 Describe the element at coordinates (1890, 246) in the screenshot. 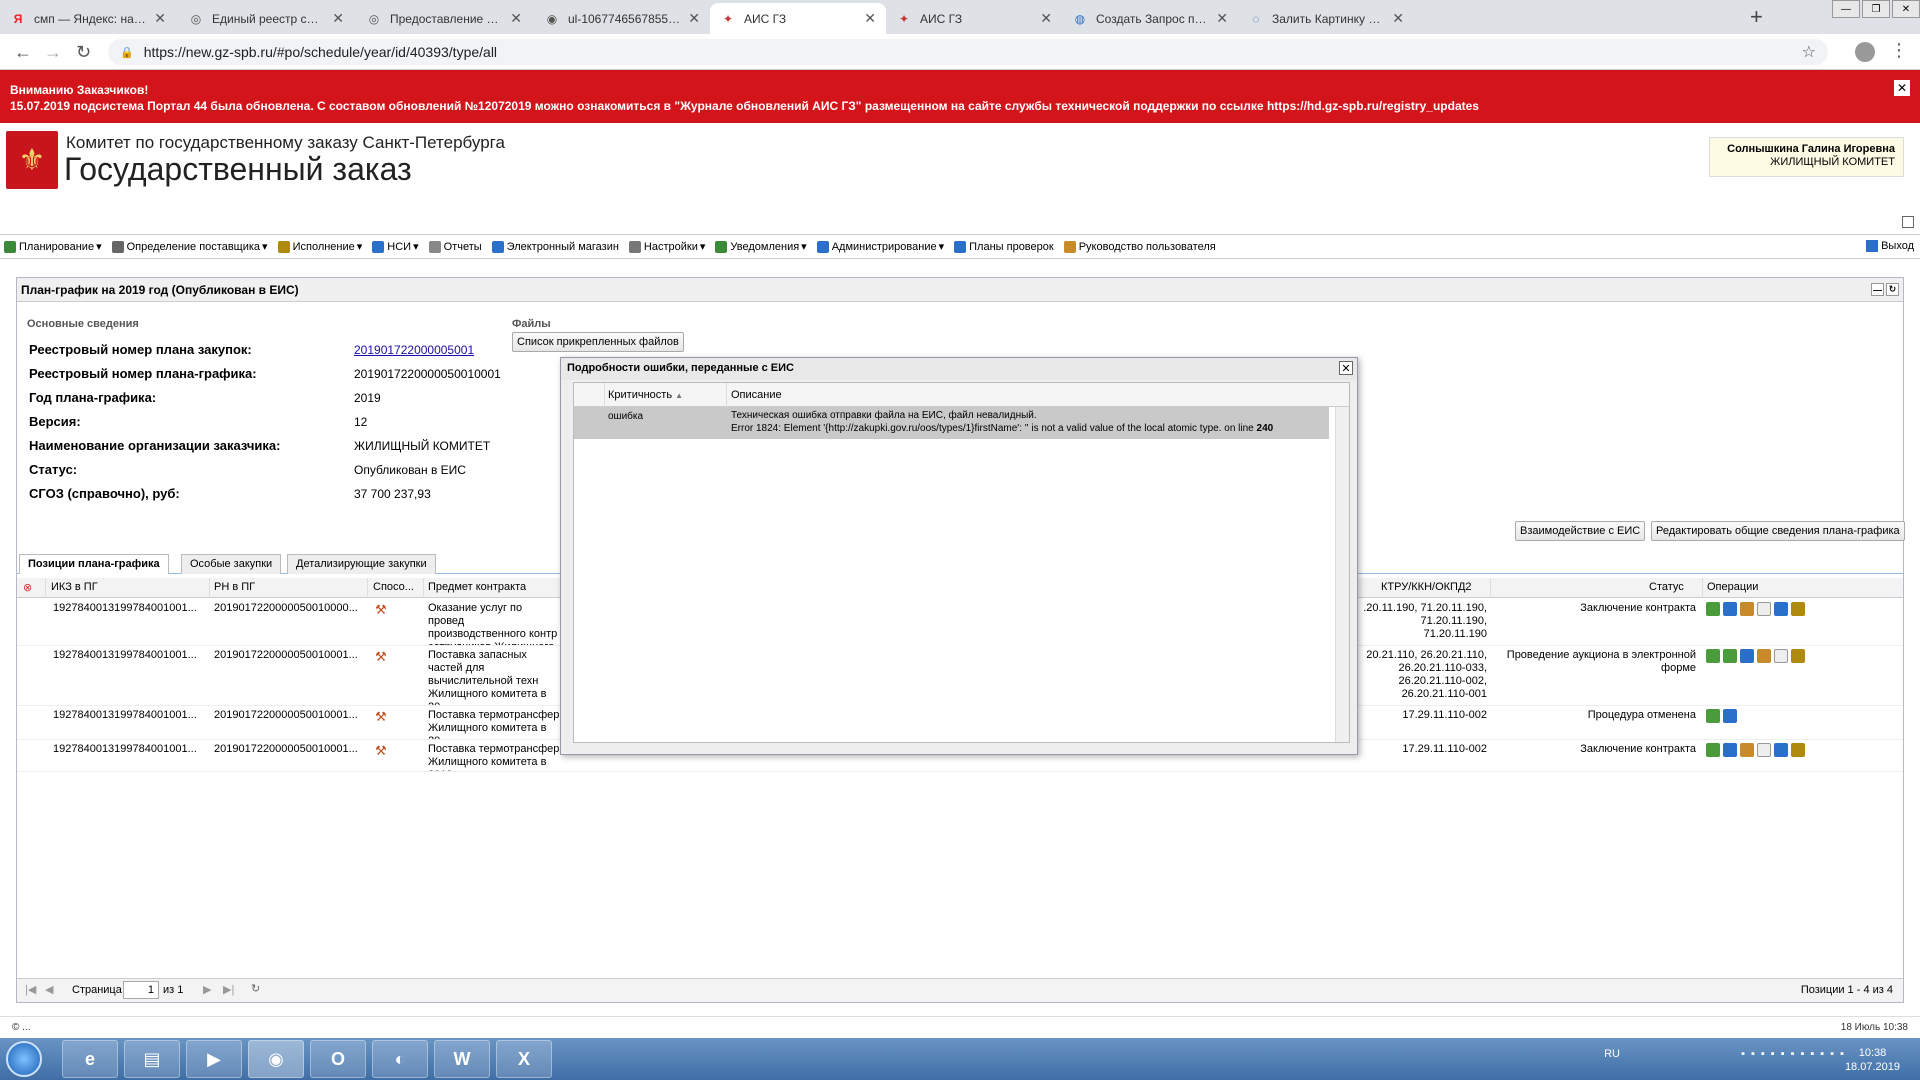

I see `exit-button: Выход` at that location.